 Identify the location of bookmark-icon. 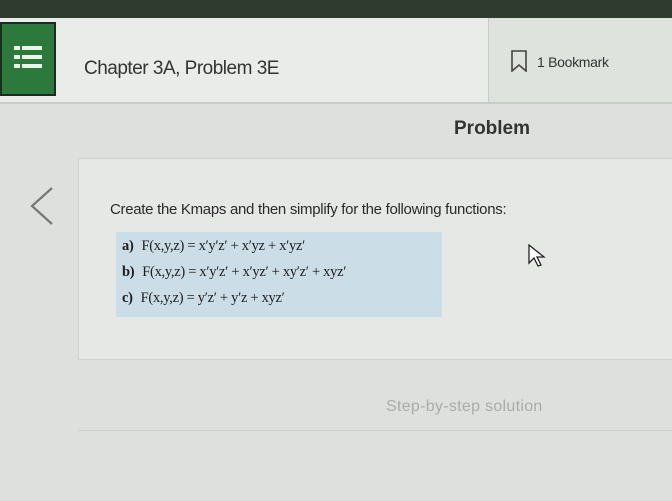
(519, 61).